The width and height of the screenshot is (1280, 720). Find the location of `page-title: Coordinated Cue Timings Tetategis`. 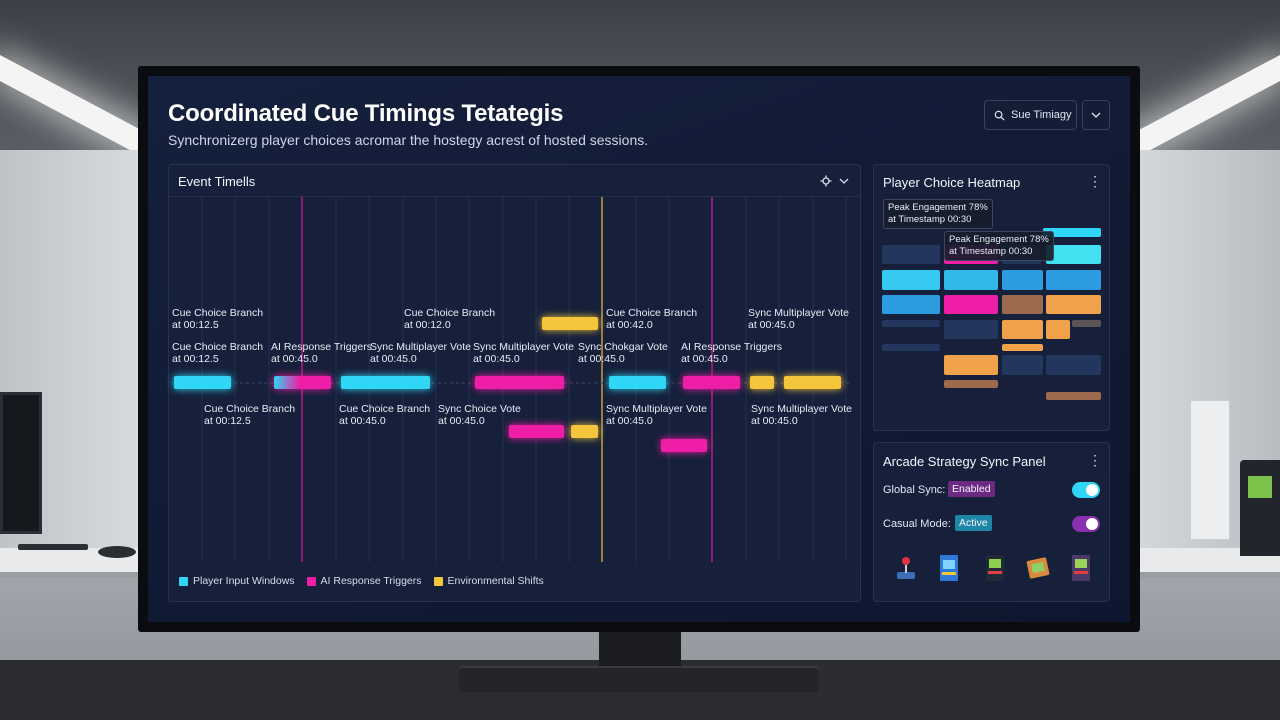

page-title: Coordinated Cue Timings Tetategis is located at coordinates (366, 113).